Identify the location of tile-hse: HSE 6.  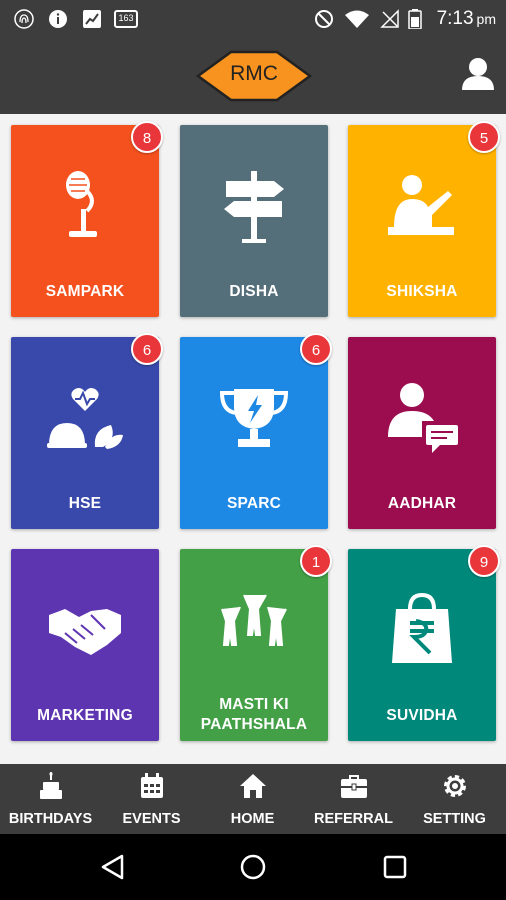
(87, 431).